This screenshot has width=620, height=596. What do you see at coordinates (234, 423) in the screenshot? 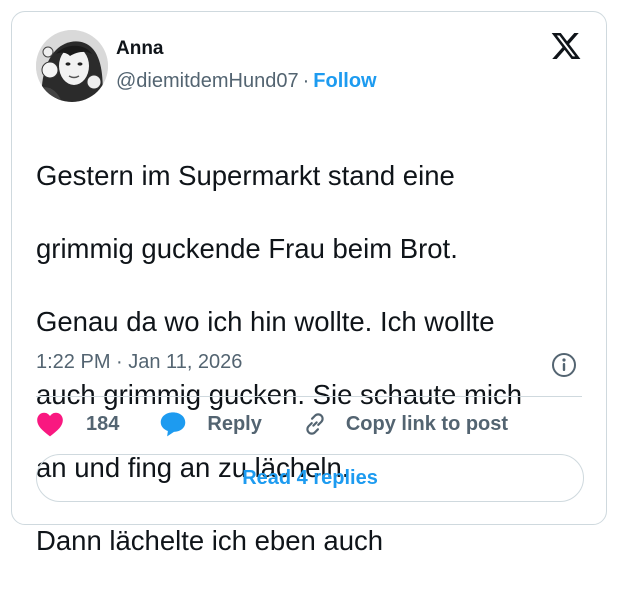
I see `reply-label: Reply` at bounding box center [234, 423].